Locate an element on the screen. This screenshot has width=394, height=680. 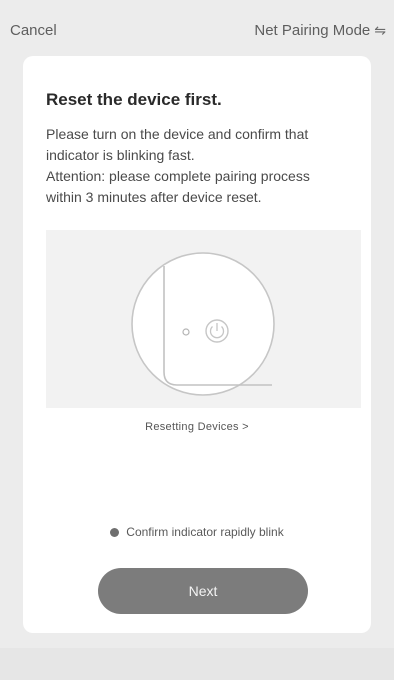
next-button: Next is located at coordinates (203, 591).